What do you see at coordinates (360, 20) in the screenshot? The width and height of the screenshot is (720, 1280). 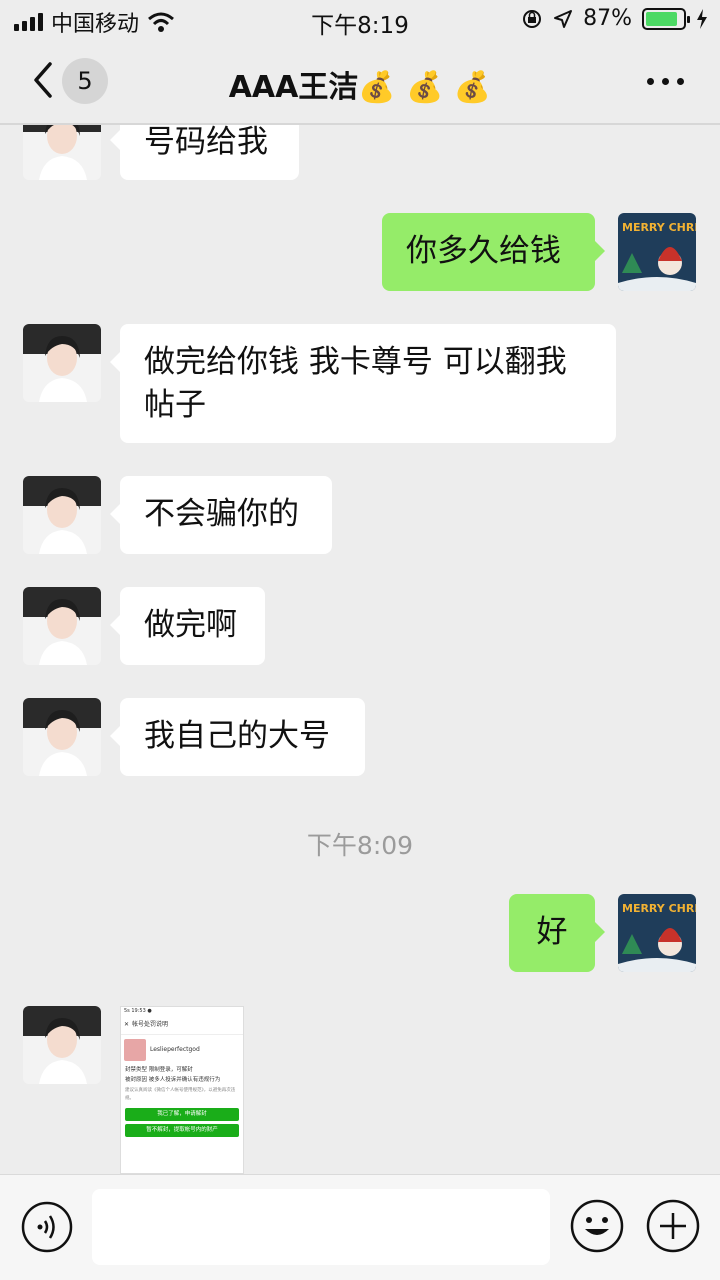 I see `status-bar: 中国移动 下午8:19 87%` at bounding box center [360, 20].